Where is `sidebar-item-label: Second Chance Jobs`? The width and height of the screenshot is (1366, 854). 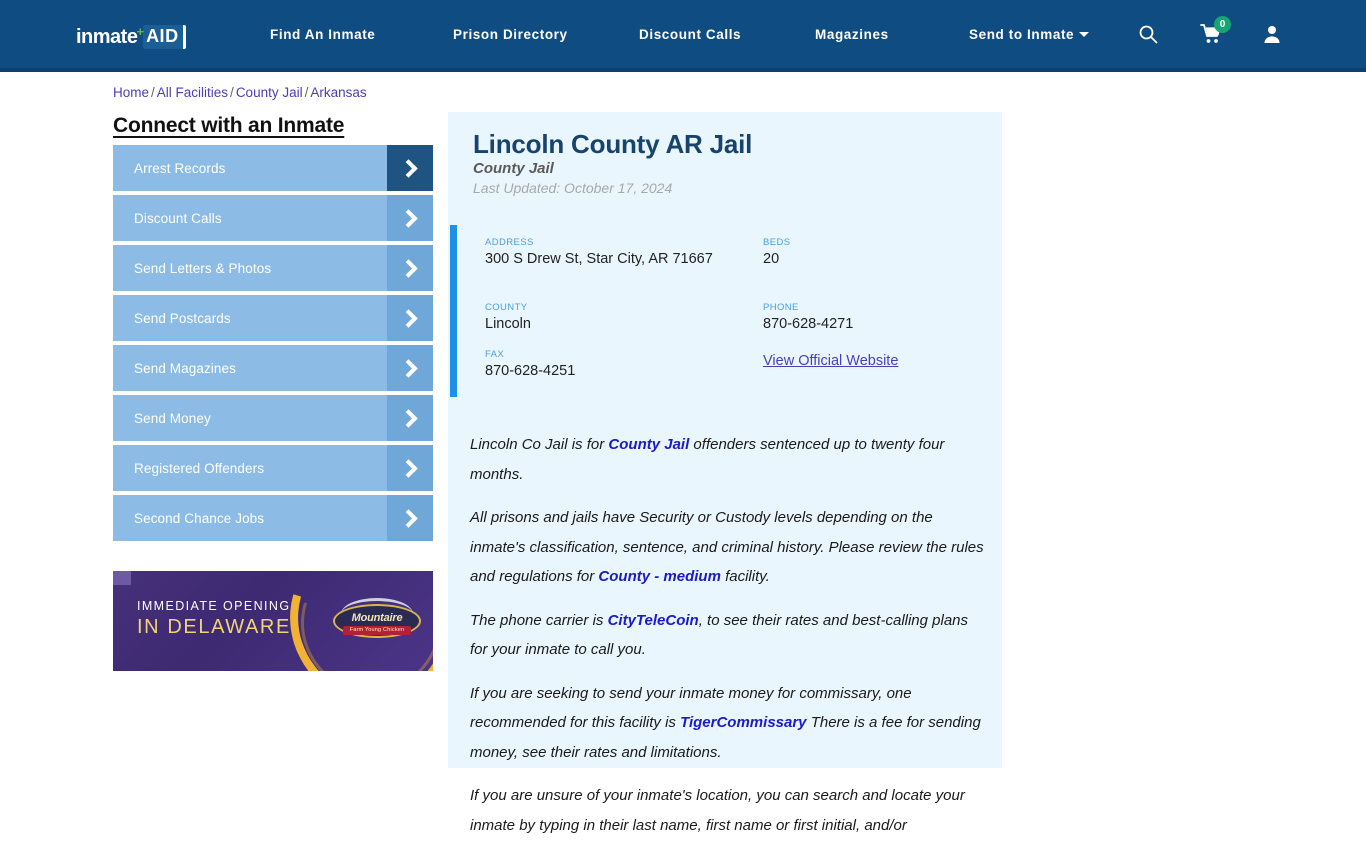
sidebar-item-label: Second Chance Jobs is located at coordinates (199, 518).